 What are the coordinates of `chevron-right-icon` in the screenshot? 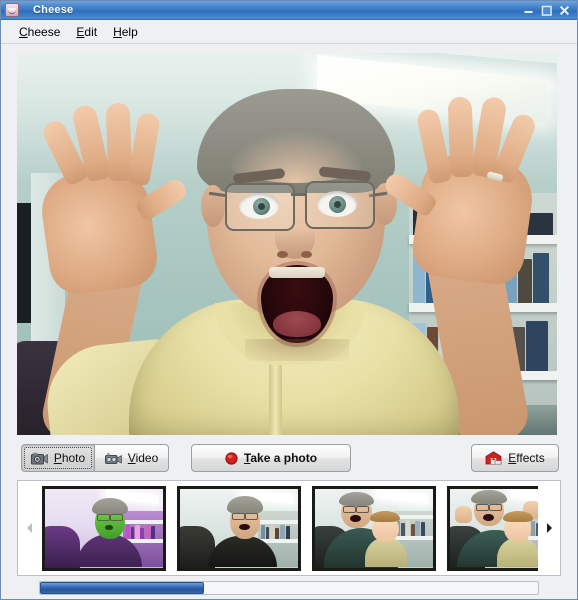 It's located at (549, 528).